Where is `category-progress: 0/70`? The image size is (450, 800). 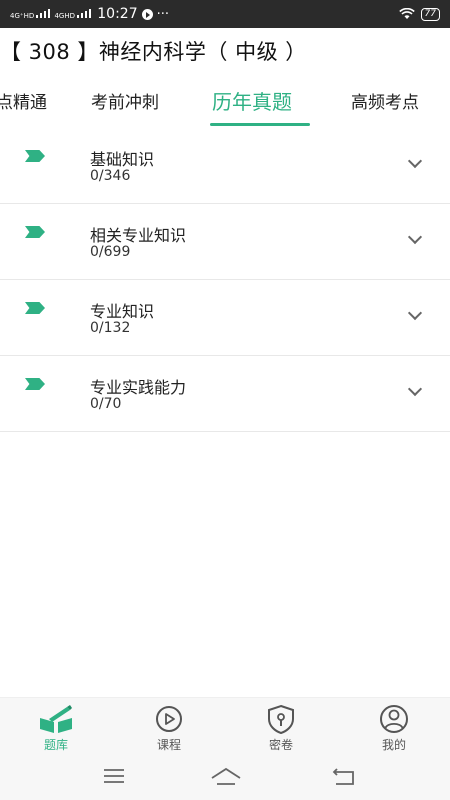
category-progress: 0/70 is located at coordinates (106, 404).